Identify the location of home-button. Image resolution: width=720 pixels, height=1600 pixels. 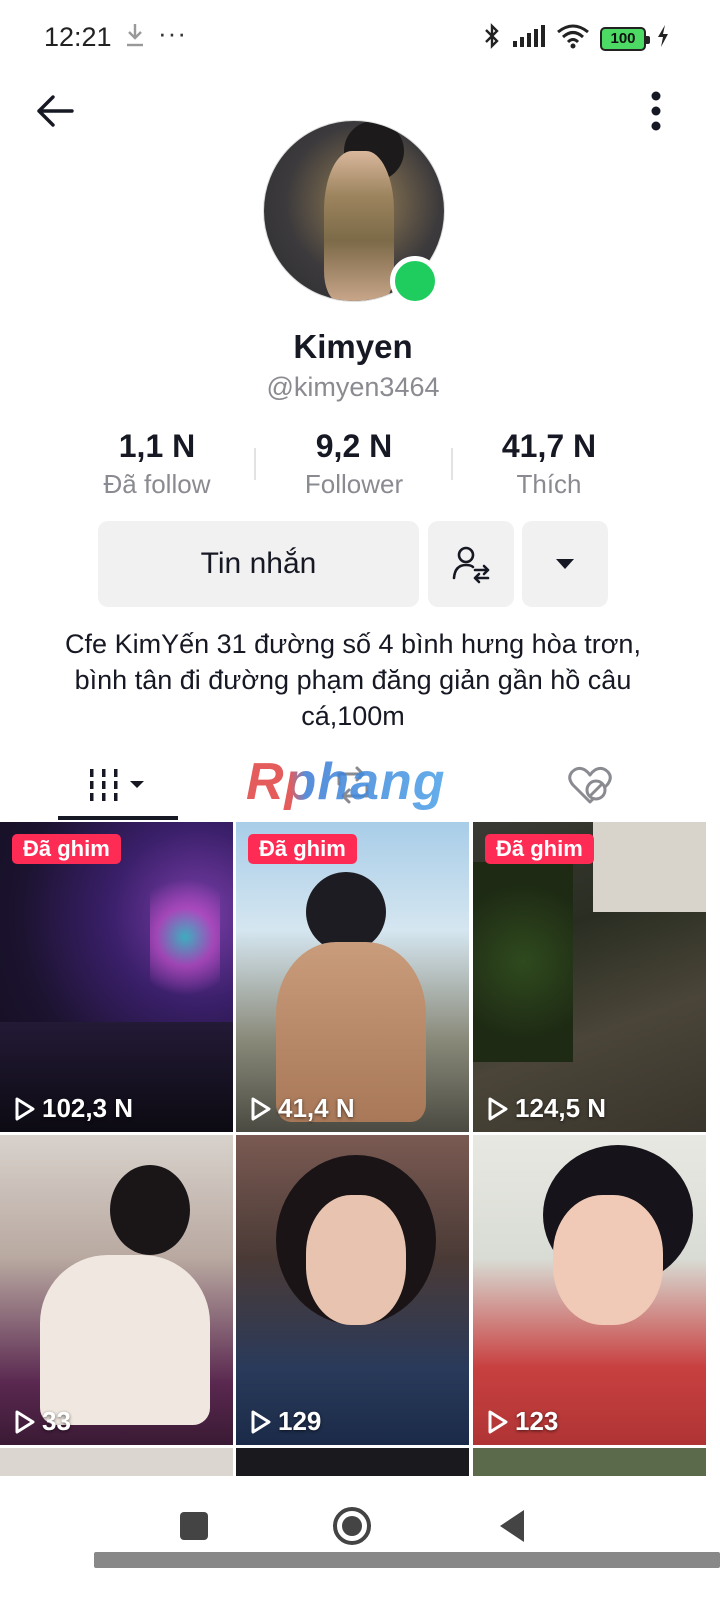
(352, 1526).